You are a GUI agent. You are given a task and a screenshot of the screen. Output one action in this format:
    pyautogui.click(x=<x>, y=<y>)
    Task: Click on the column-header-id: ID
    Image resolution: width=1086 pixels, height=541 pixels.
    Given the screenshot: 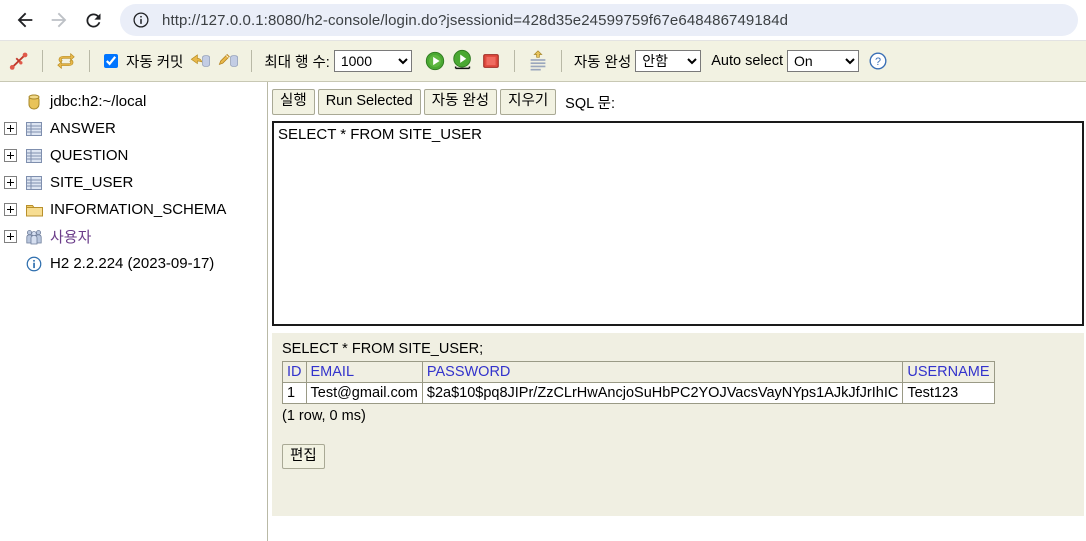 What is the action you would take?
    pyautogui.click(x=294, y=372)
    